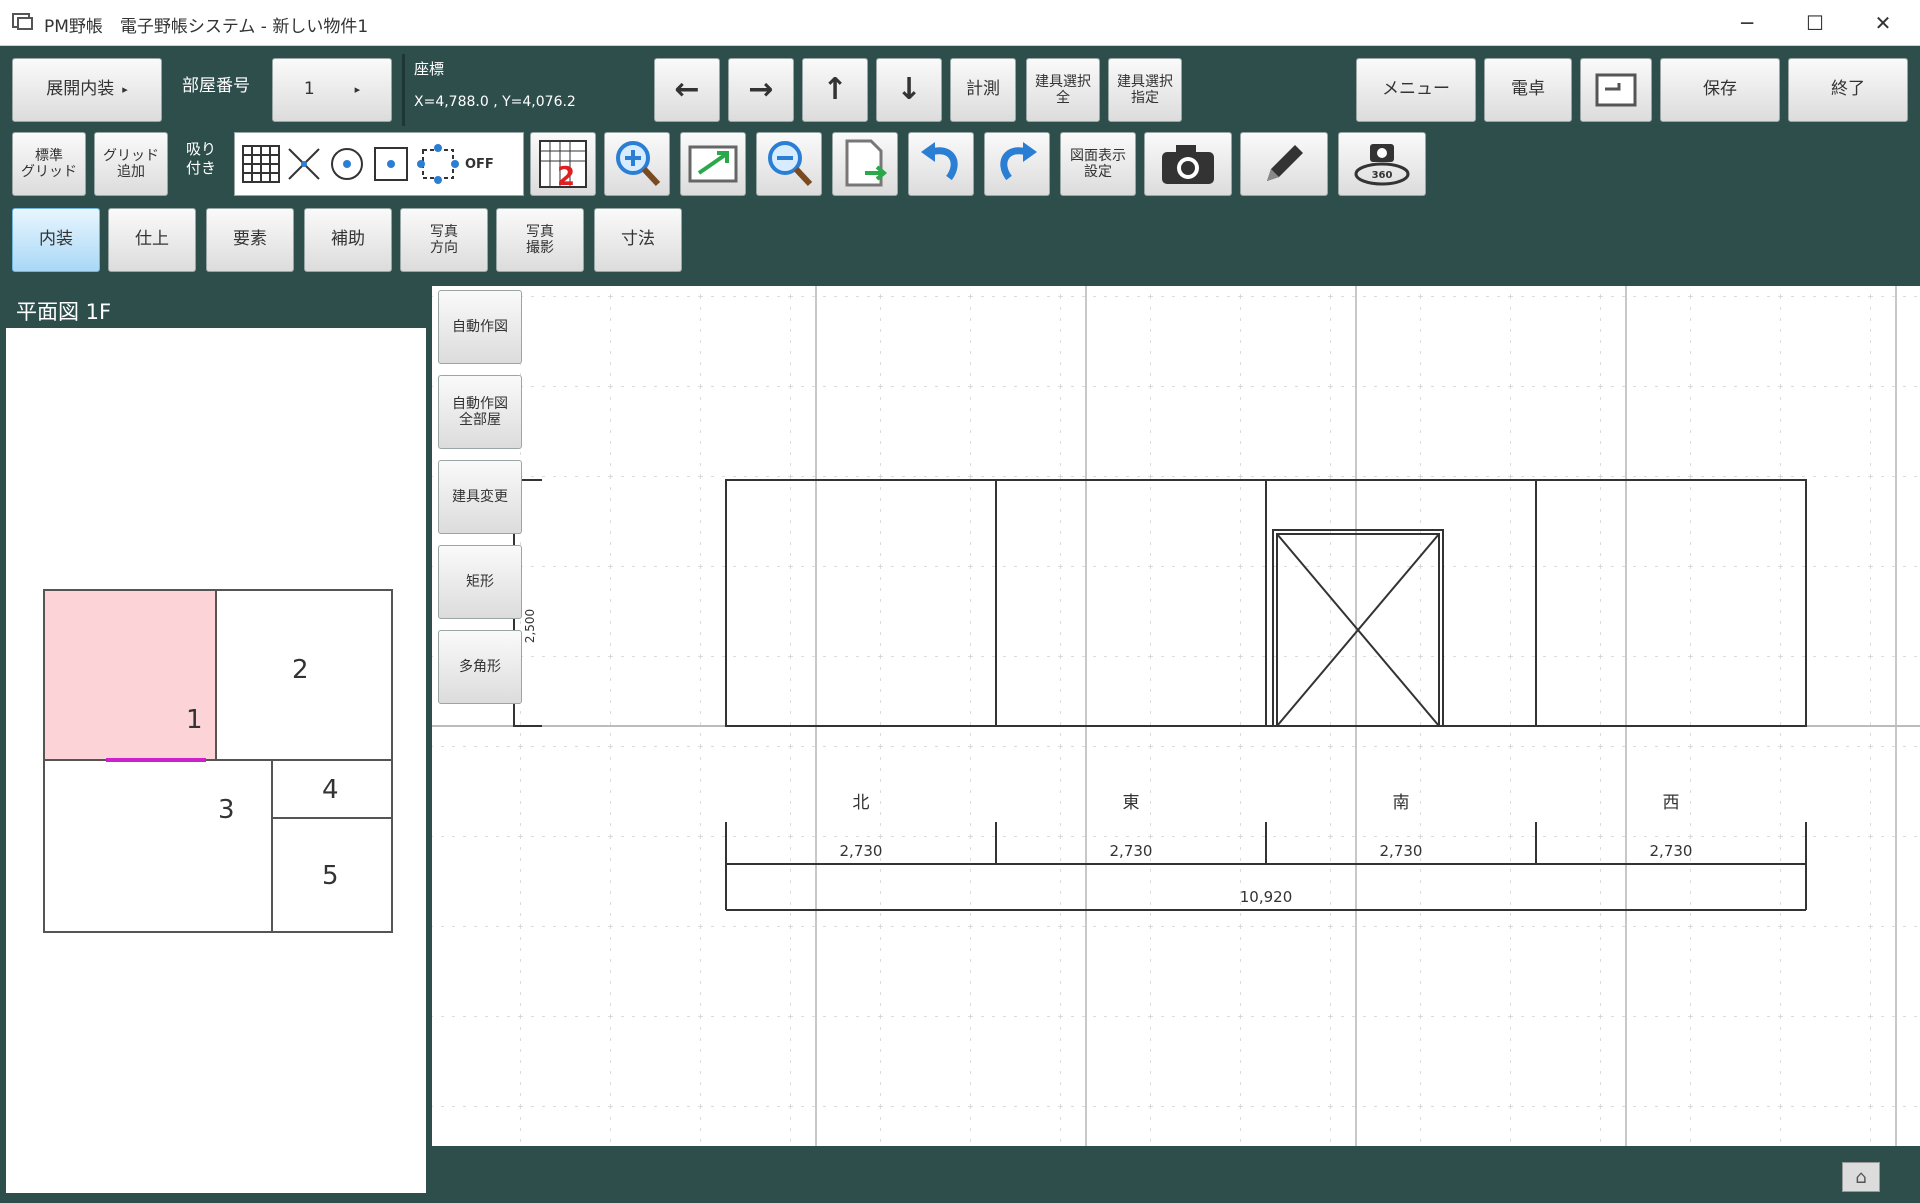  I want to click on add-grid-button: グリッド 追加, so click(131, 164).